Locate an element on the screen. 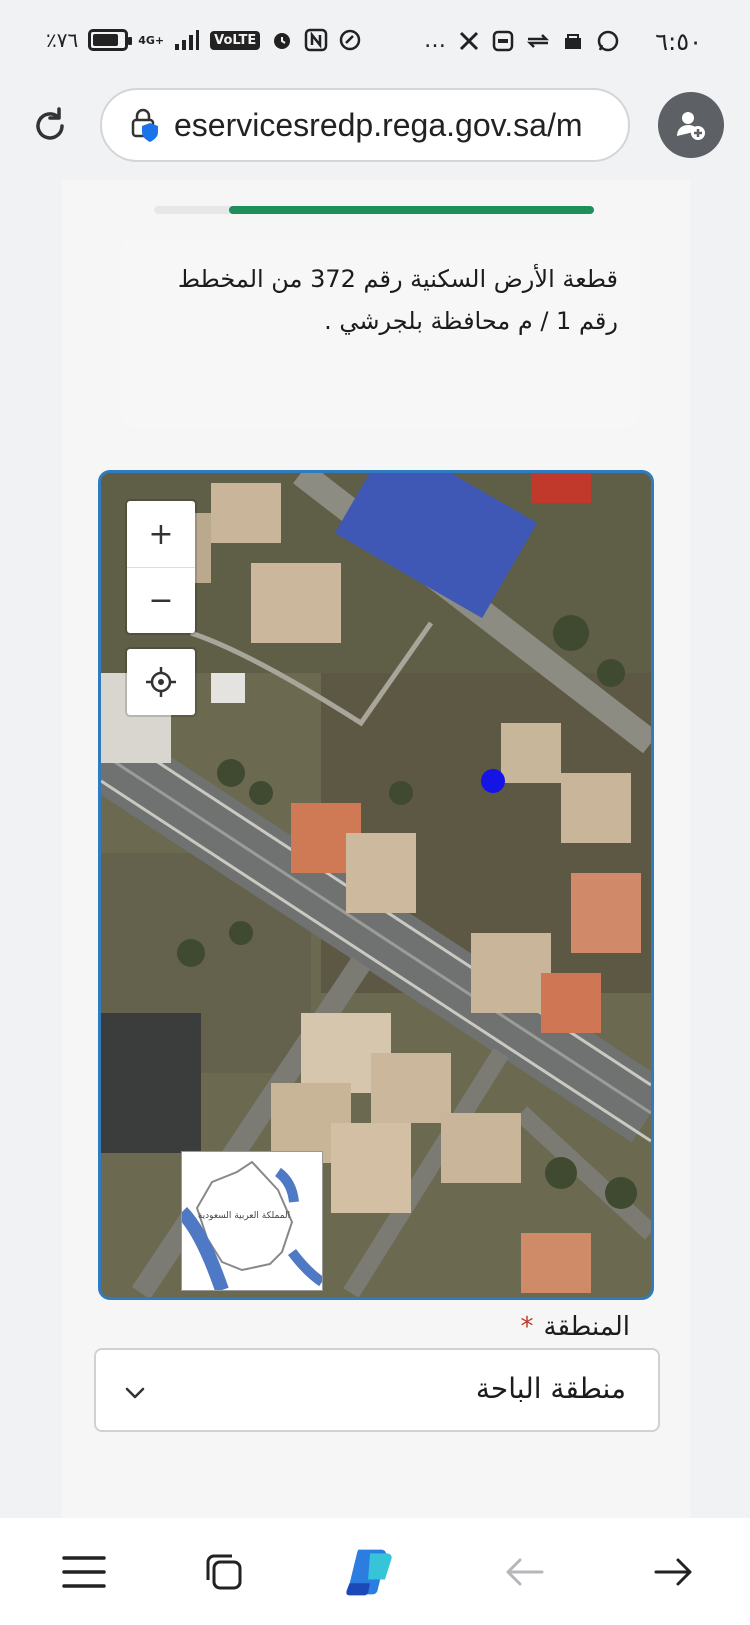 This screenshot has width=750, height=1625. signal-icon is located at coordinates (187, 40).